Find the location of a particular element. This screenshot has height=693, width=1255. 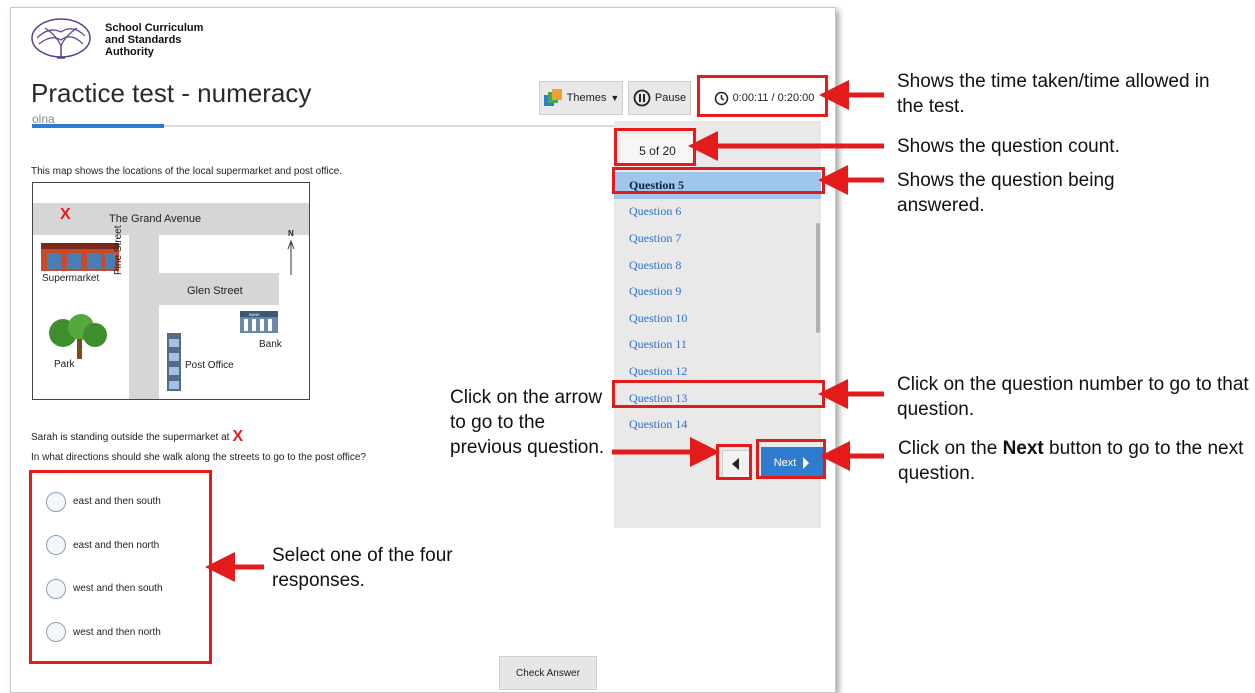

annotation-next-bold: Next is located at coordinates (1023, 448).